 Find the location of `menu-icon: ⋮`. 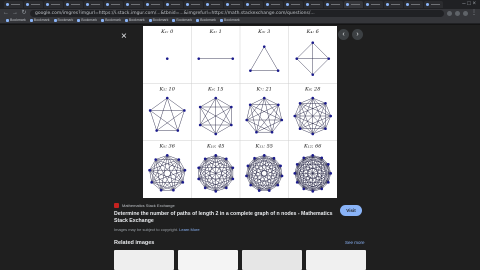

menu-icon: ⋮ is located at coordinates (474, 13).